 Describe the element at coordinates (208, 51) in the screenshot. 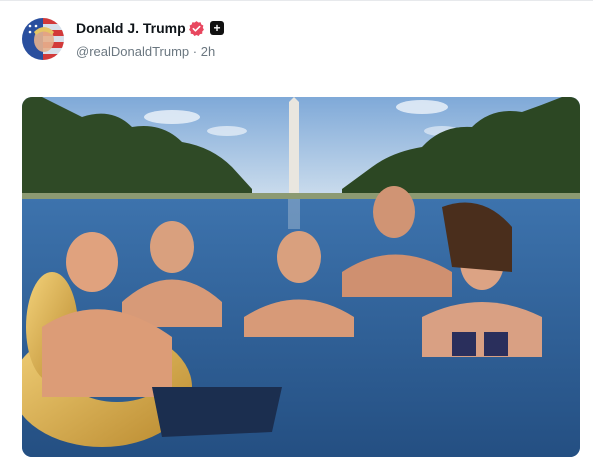

I see `timestamp: 2h` at that location.